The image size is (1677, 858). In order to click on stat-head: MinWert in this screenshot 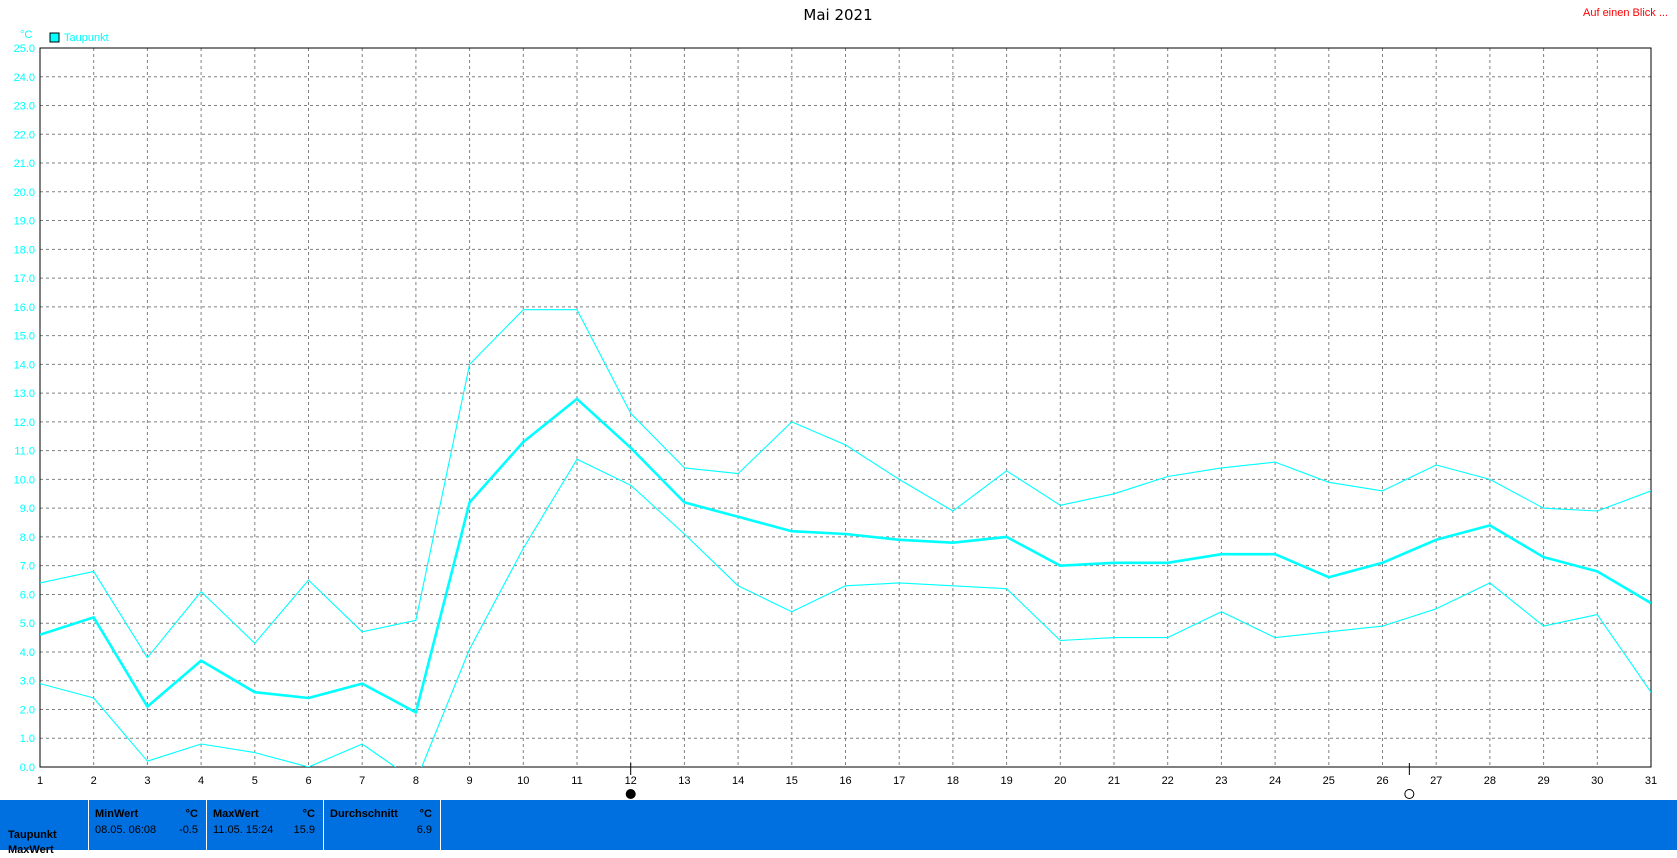, I will do `click(117, 814)`.